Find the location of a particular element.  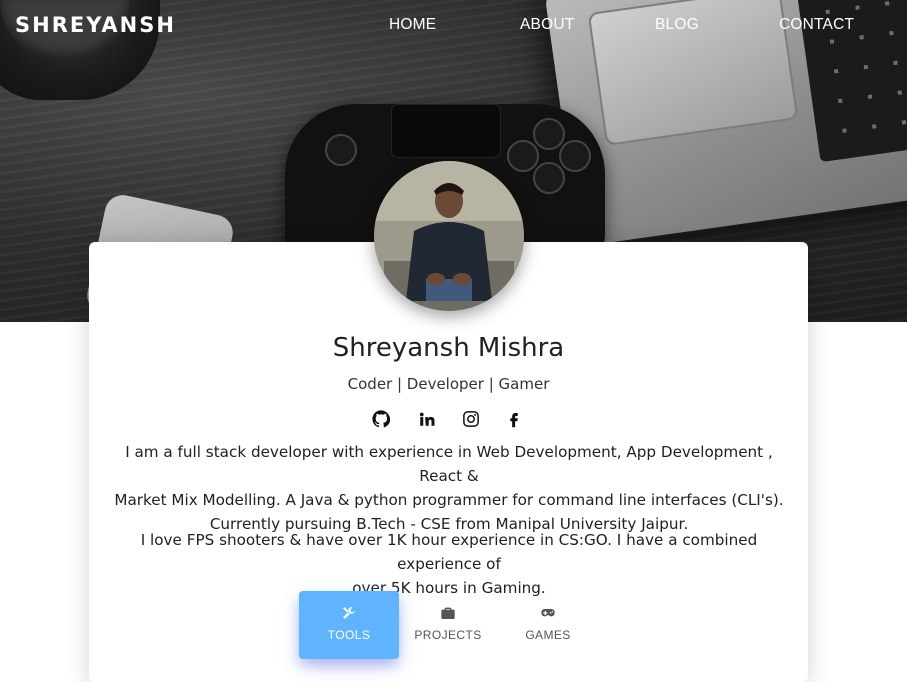

tab-tools: TOOLS is located at coordinates (349, 625).